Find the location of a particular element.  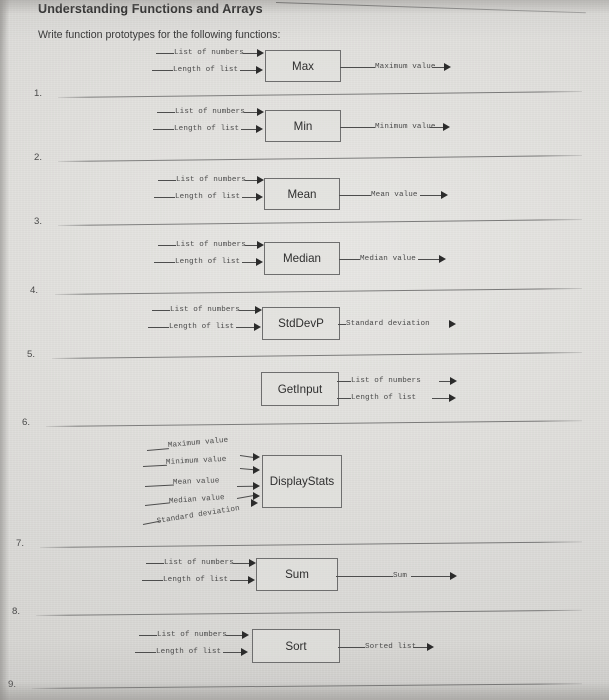

output-label: Maximum value is located at coordinates (405, 67).